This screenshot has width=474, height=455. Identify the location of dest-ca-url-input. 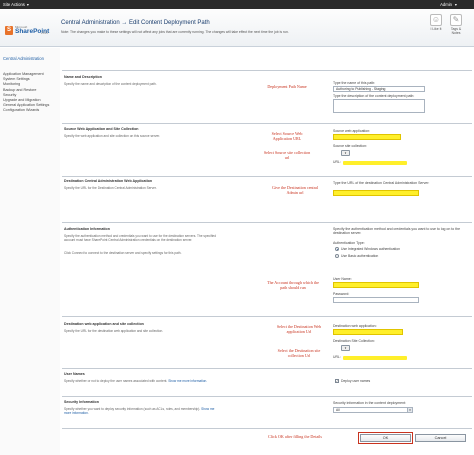
(376, 193).